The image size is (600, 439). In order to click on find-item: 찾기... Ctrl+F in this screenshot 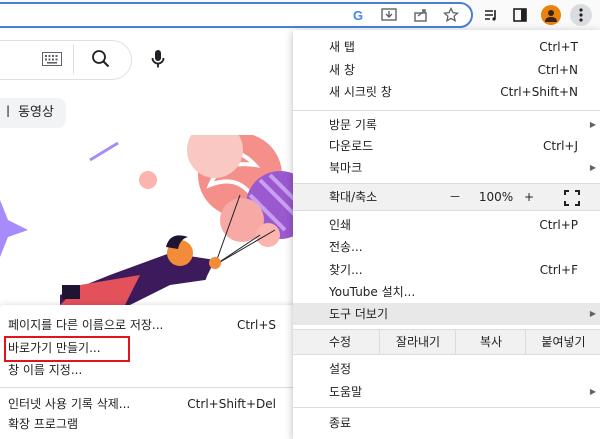, I will do `click(446, 270)`.